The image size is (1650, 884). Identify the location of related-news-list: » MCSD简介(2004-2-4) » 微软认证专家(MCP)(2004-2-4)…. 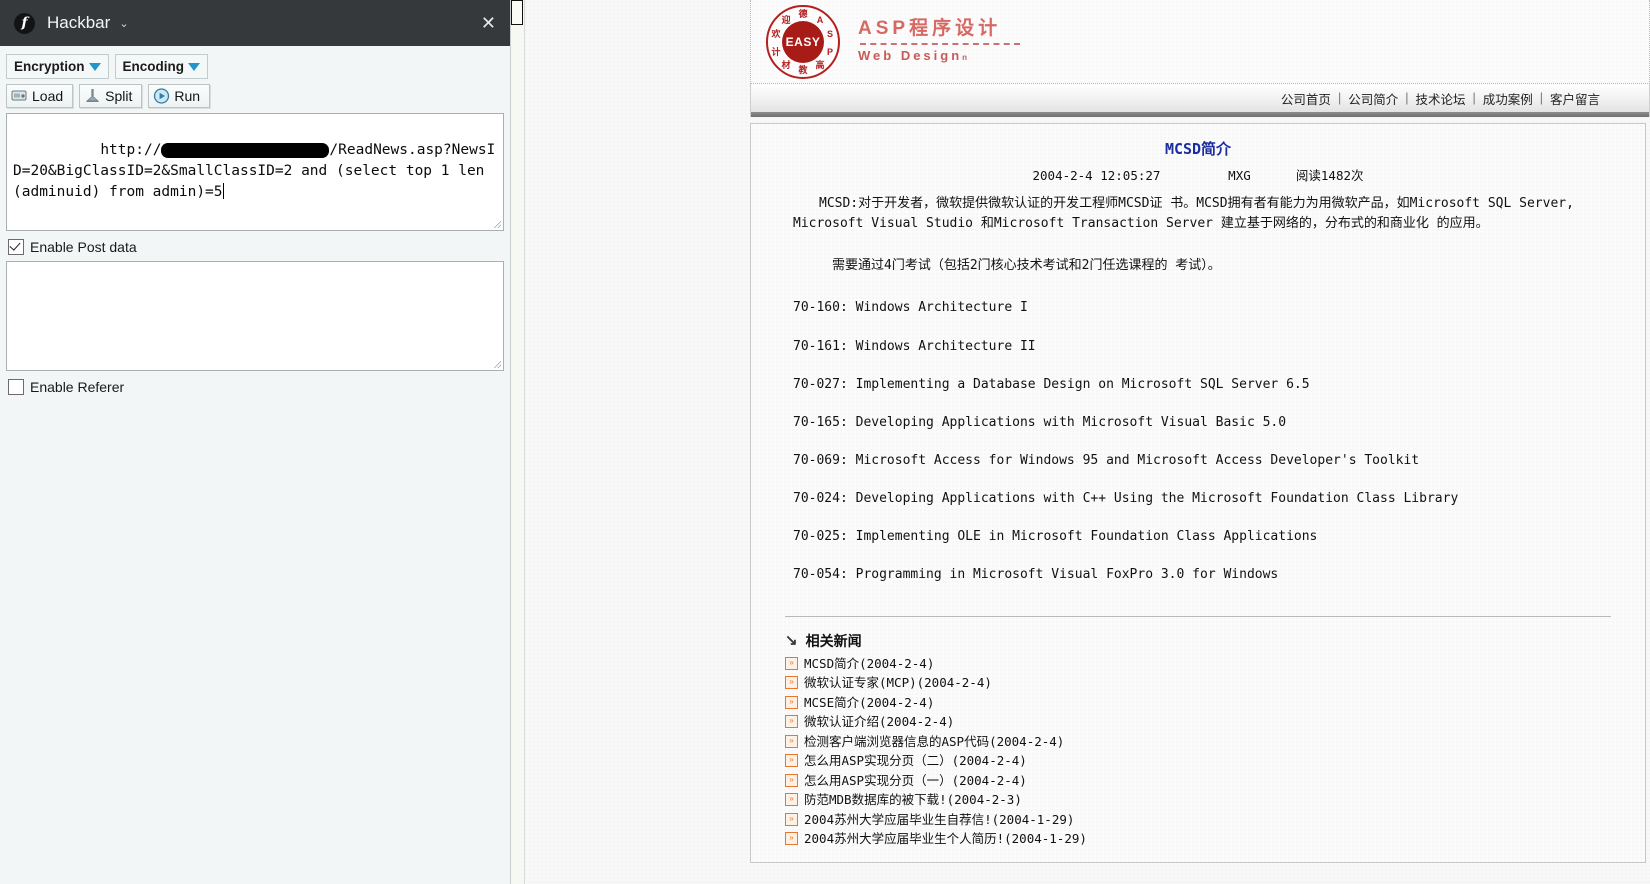
(1198, 751).